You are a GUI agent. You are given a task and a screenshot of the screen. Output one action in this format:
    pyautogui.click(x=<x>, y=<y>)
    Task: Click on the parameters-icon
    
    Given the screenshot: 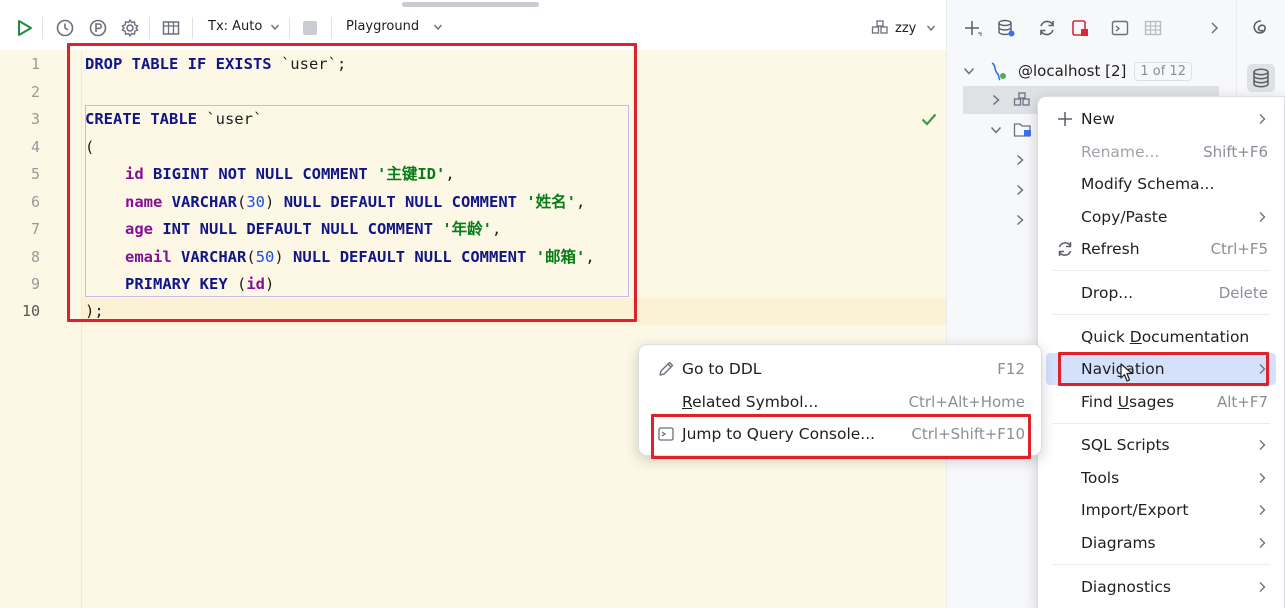 What is the action you would take?
    pyautogui.click(x=98, y=28)
    